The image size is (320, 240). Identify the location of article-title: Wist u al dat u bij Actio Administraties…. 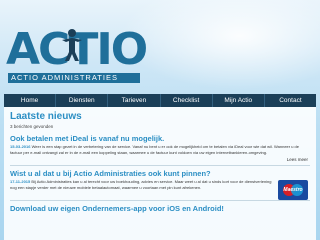
(160, 173).